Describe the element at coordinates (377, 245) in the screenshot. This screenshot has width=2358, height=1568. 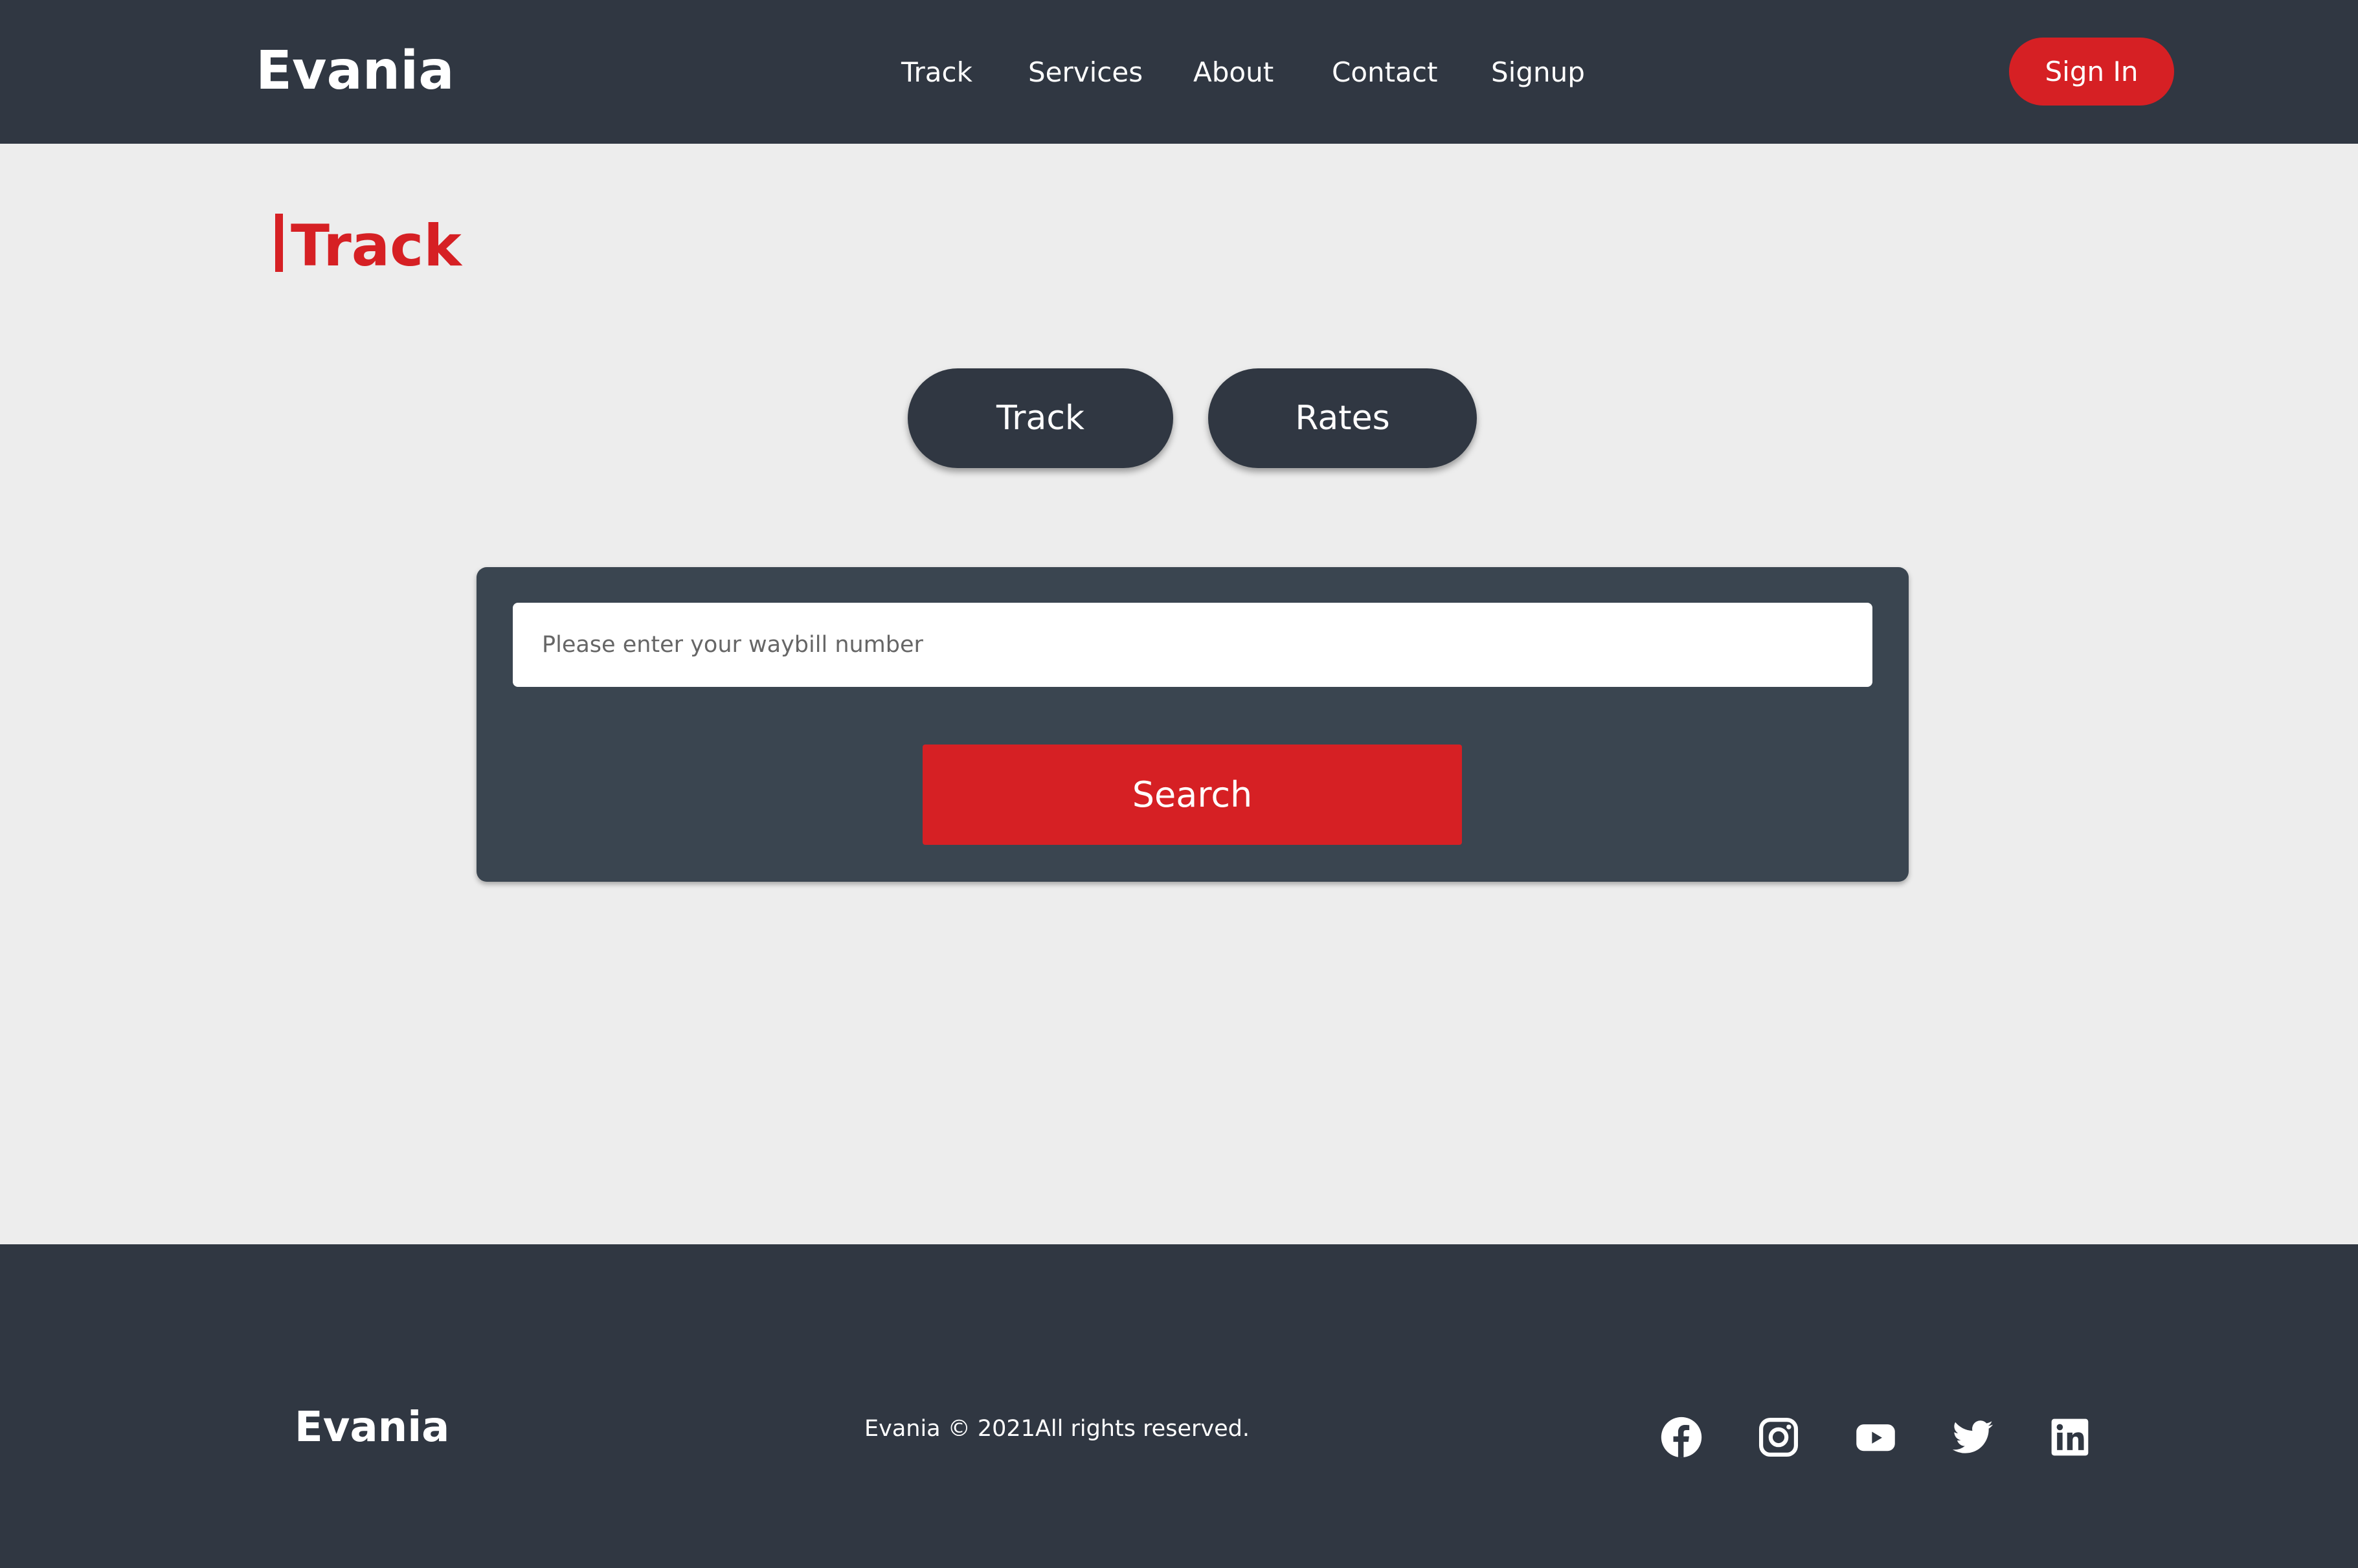
I see `page-title-text: Track` at that location.